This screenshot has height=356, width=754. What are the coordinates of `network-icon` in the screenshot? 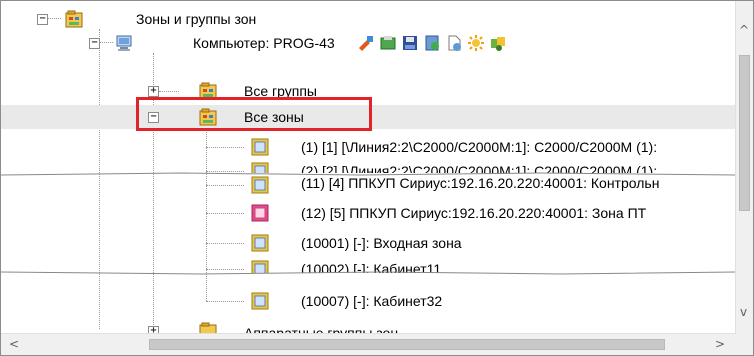 It's located at (432, 43).